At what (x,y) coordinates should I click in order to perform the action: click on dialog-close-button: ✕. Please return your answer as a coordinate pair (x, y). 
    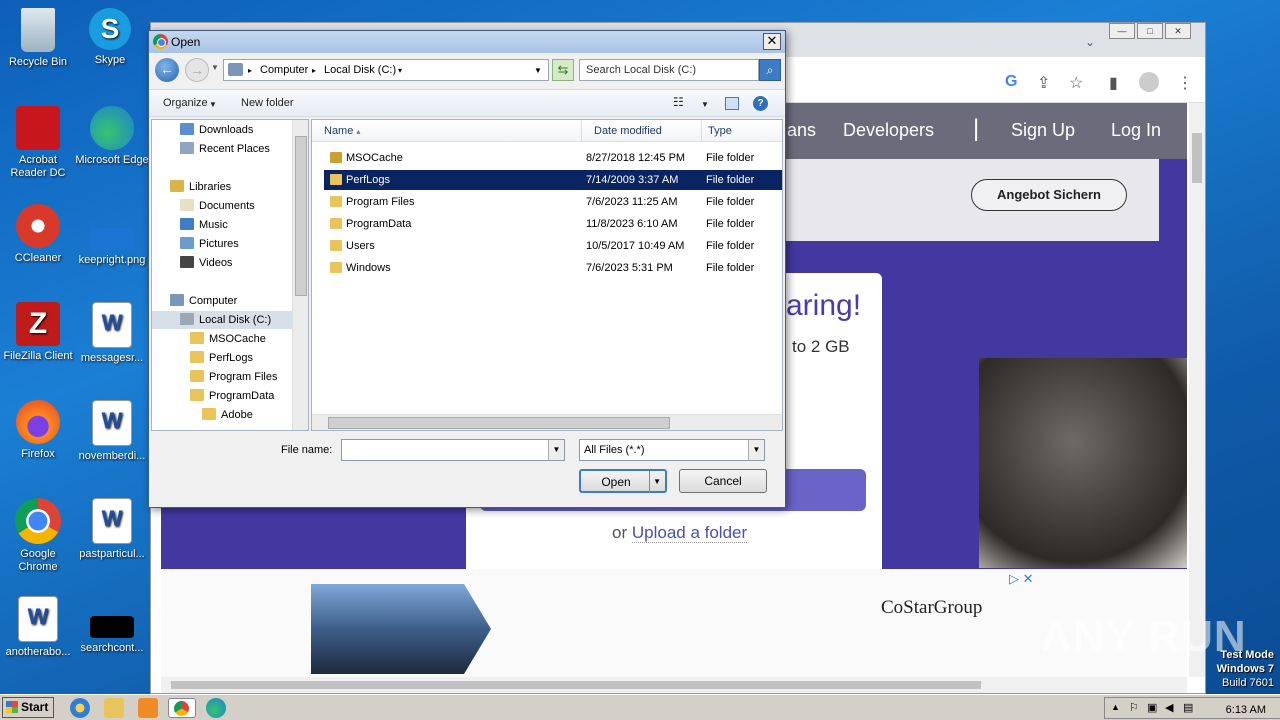
    Looking at the image, I should click on (772, 41).